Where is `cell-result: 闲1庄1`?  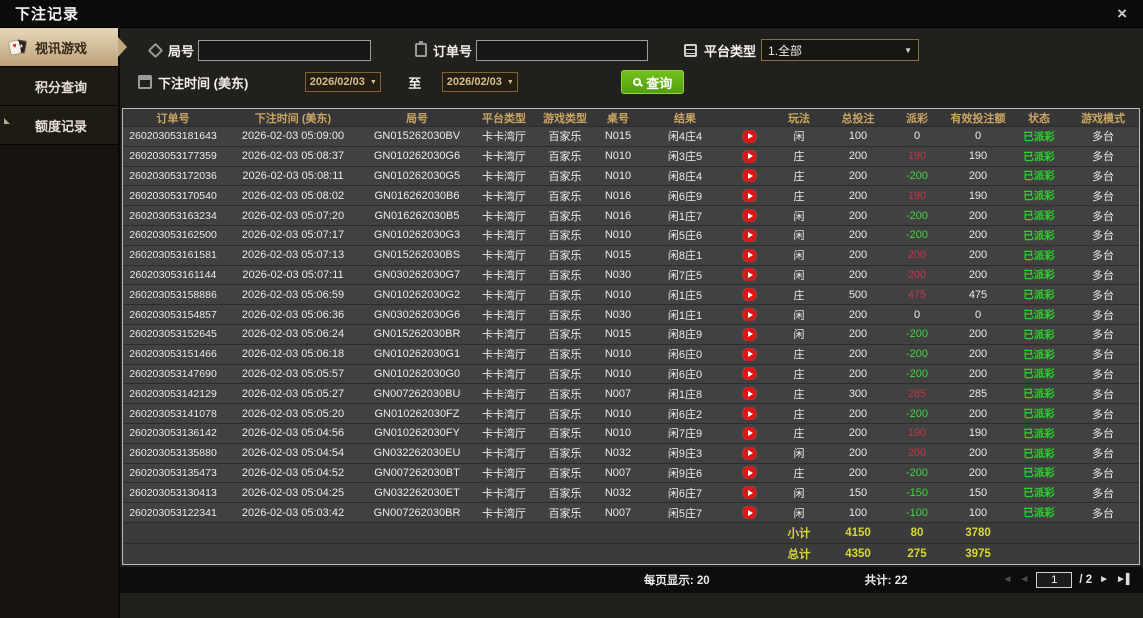 cell-result: 闲1庄1 is located at coordinates (685, 315).